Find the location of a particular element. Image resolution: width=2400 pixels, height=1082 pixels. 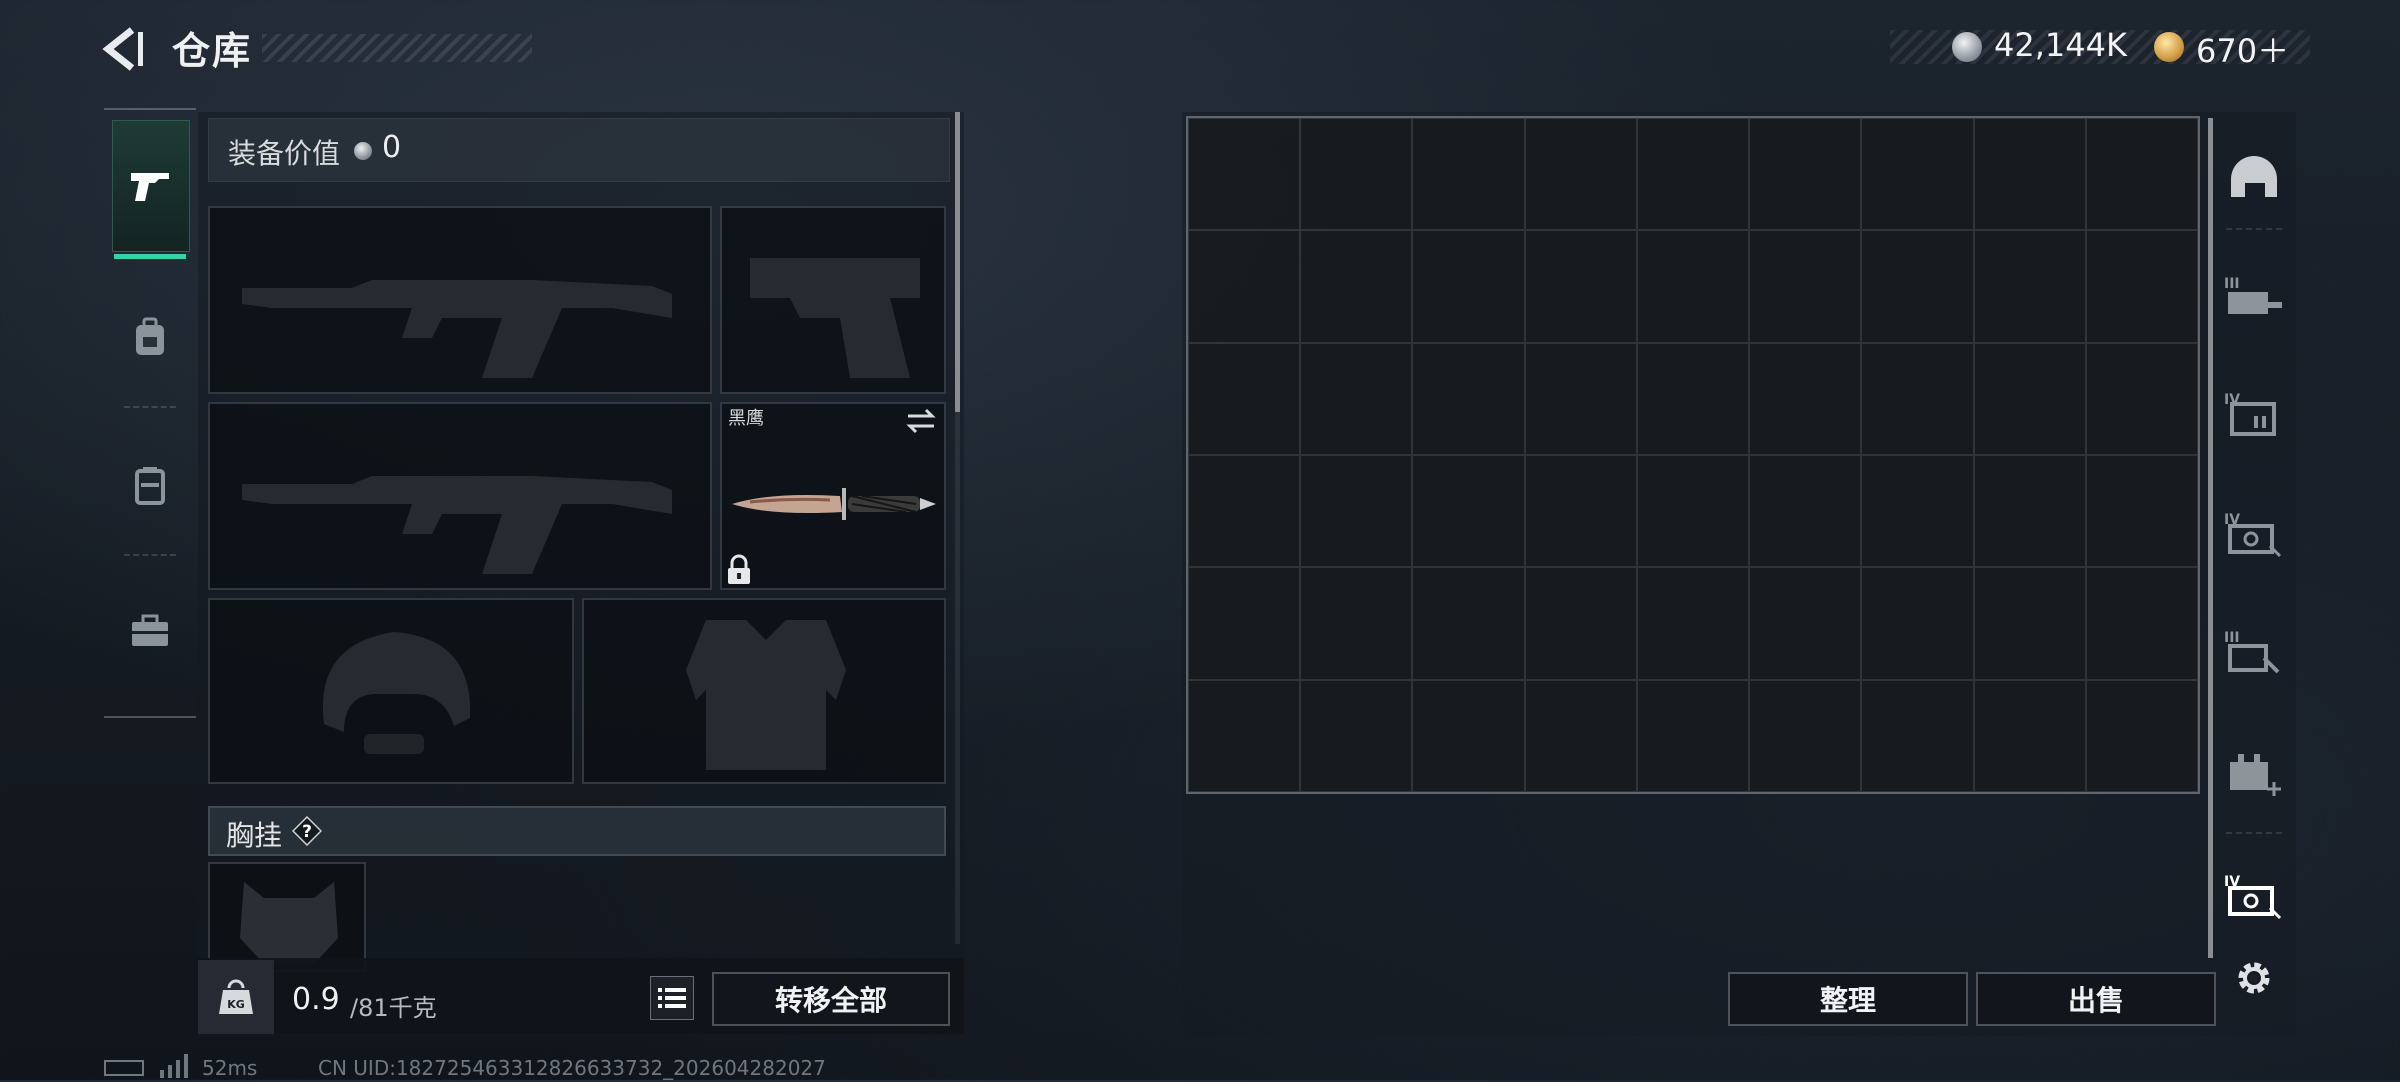

help-glyph: ? is located at coordinates (307, 832).